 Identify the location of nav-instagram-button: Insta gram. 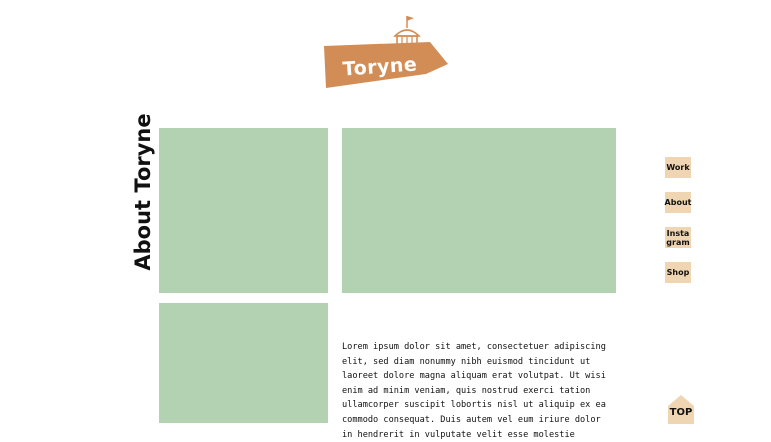
(678, 237).